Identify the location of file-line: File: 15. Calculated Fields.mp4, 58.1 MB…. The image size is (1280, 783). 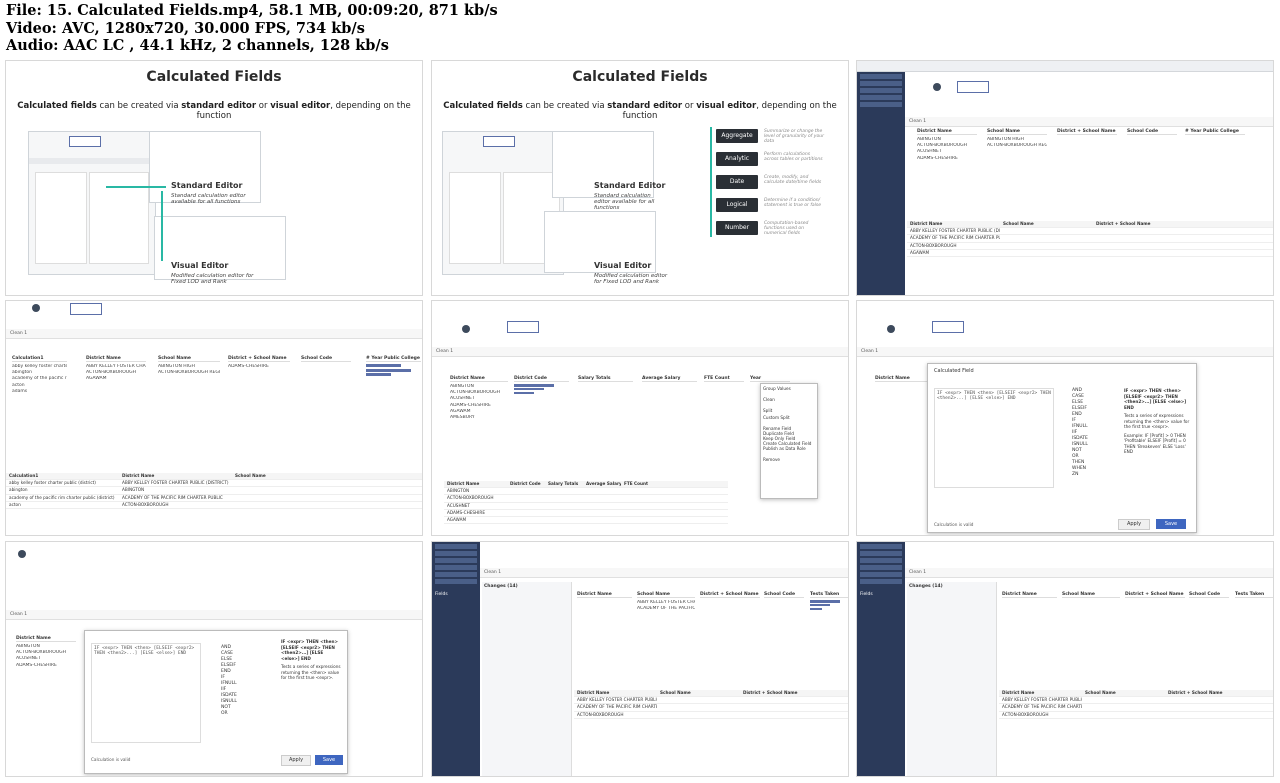
(252, 10).